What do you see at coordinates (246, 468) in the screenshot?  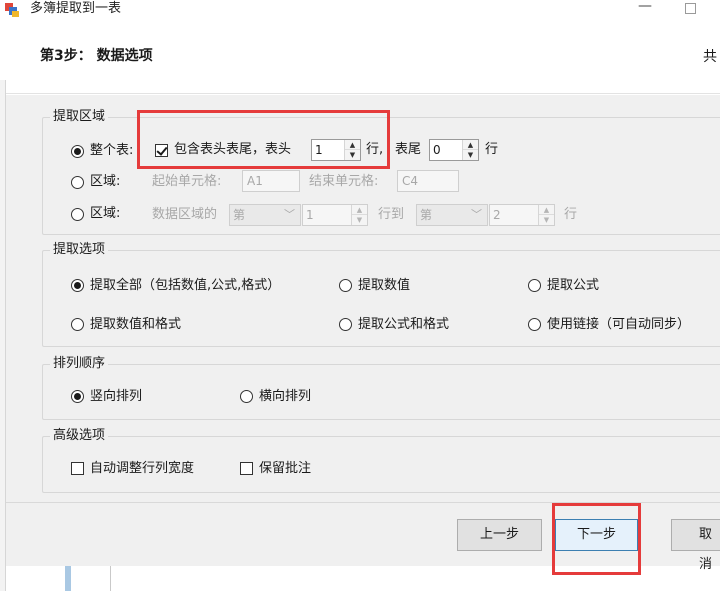 I see `checkbox-keep-comments` at bounding box center [246, 468].